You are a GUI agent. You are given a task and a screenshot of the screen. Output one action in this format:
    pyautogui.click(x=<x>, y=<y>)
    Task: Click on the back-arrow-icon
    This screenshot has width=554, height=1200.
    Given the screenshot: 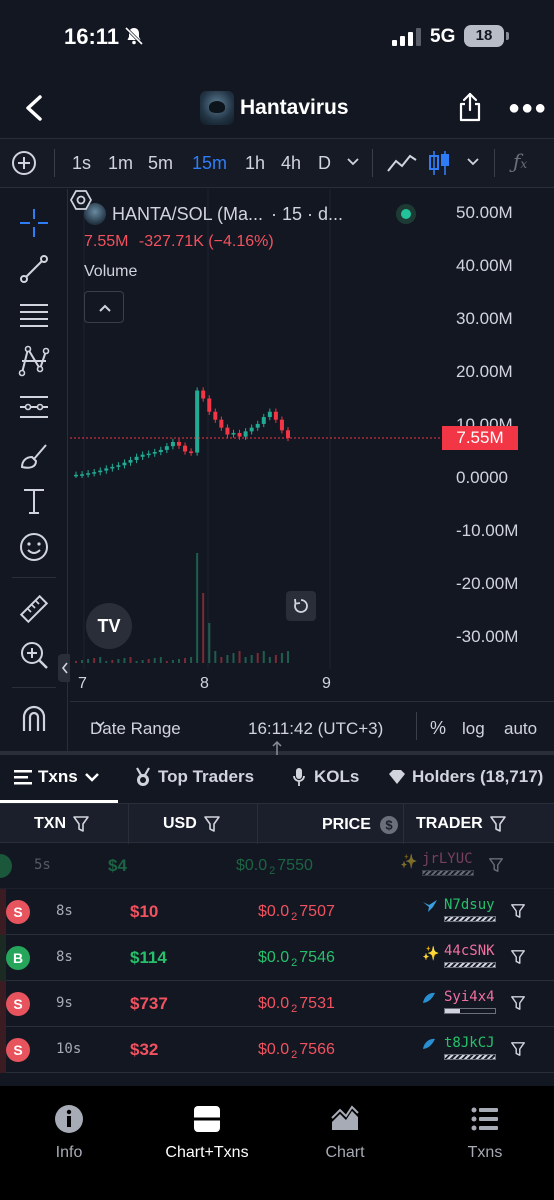 What is the action you would take?
    pyautogui.click(x=35, y=108)
    